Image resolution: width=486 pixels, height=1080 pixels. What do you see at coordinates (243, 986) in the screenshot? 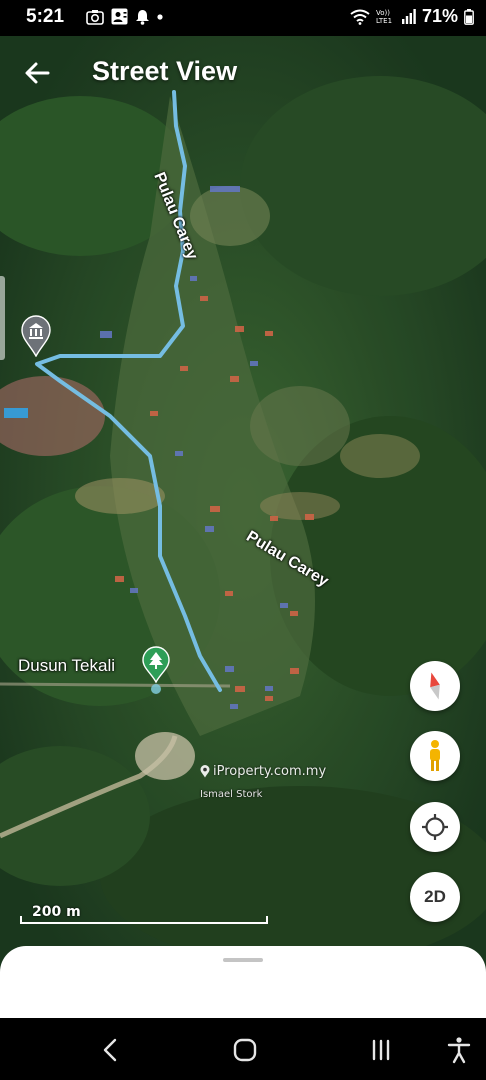
I see `bottom-sheet` at bounding box center [243, 986].